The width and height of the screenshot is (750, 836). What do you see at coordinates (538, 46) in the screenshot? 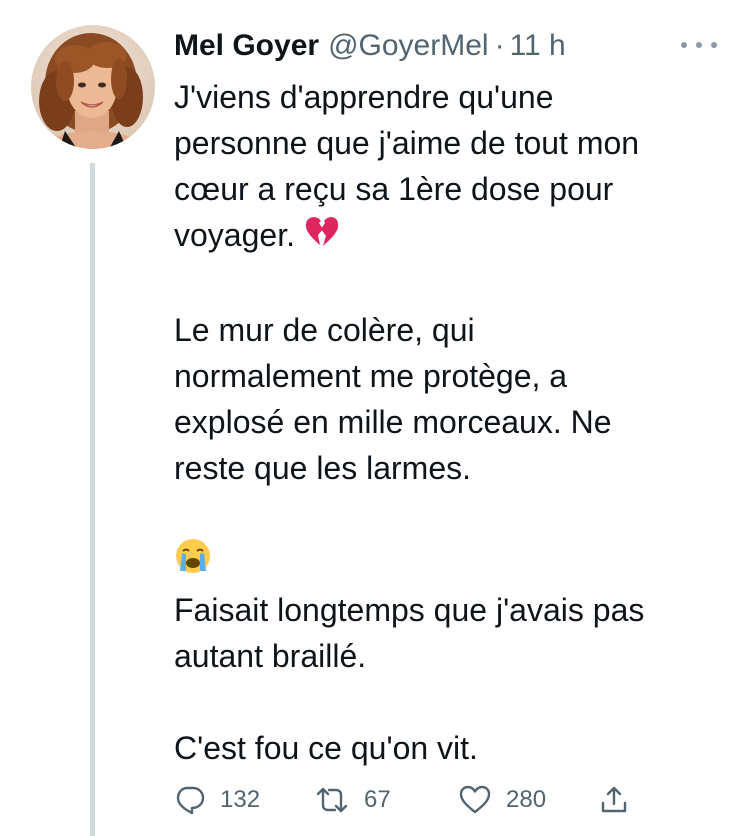
I see `timestamp: 11 h` at bounding box center [538, 46].